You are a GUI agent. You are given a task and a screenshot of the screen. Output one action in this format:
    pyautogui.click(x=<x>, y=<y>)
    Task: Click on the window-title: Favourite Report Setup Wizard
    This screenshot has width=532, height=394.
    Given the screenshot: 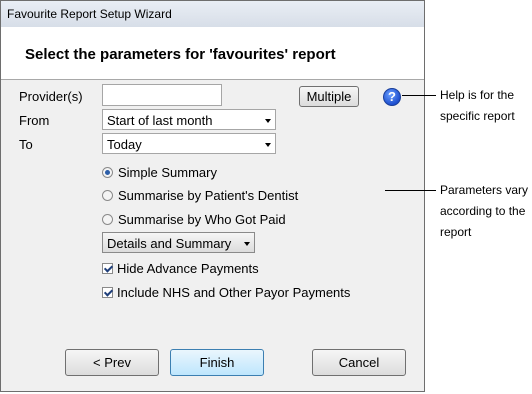 What is the action you would take?
    pyautogui.click(x=89, y=14)
    